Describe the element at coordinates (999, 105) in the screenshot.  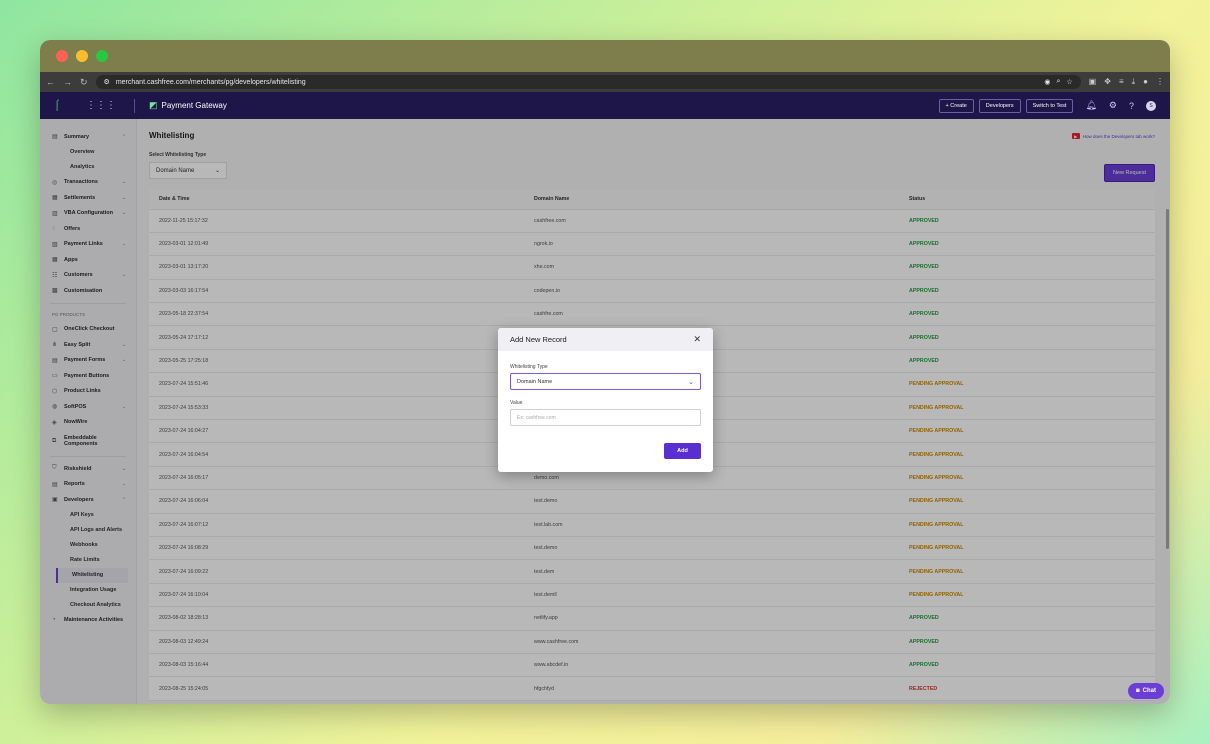
I see `developers-button: Developers` at that location.